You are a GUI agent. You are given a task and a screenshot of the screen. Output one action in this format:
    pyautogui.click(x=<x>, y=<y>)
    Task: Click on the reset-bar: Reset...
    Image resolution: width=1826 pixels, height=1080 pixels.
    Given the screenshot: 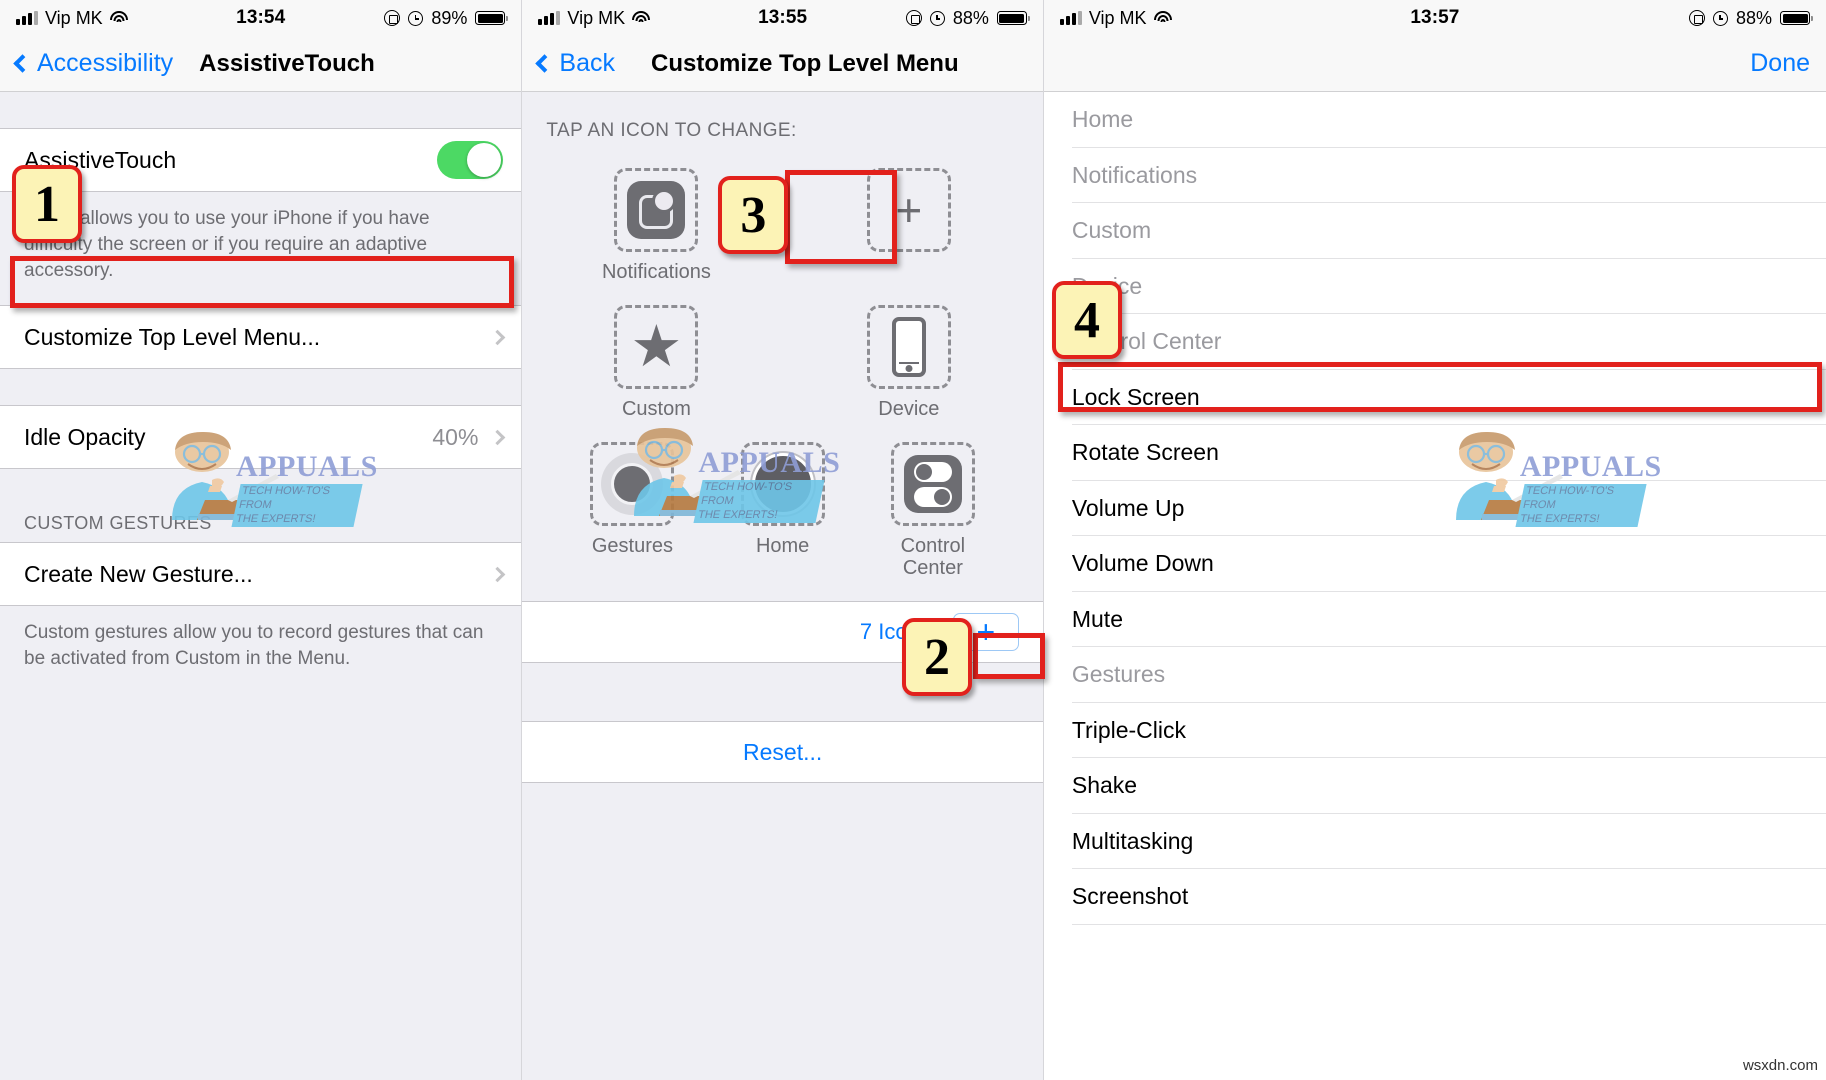 What is the action you would take?
    pyautogui.click(x=782, y=752)
    